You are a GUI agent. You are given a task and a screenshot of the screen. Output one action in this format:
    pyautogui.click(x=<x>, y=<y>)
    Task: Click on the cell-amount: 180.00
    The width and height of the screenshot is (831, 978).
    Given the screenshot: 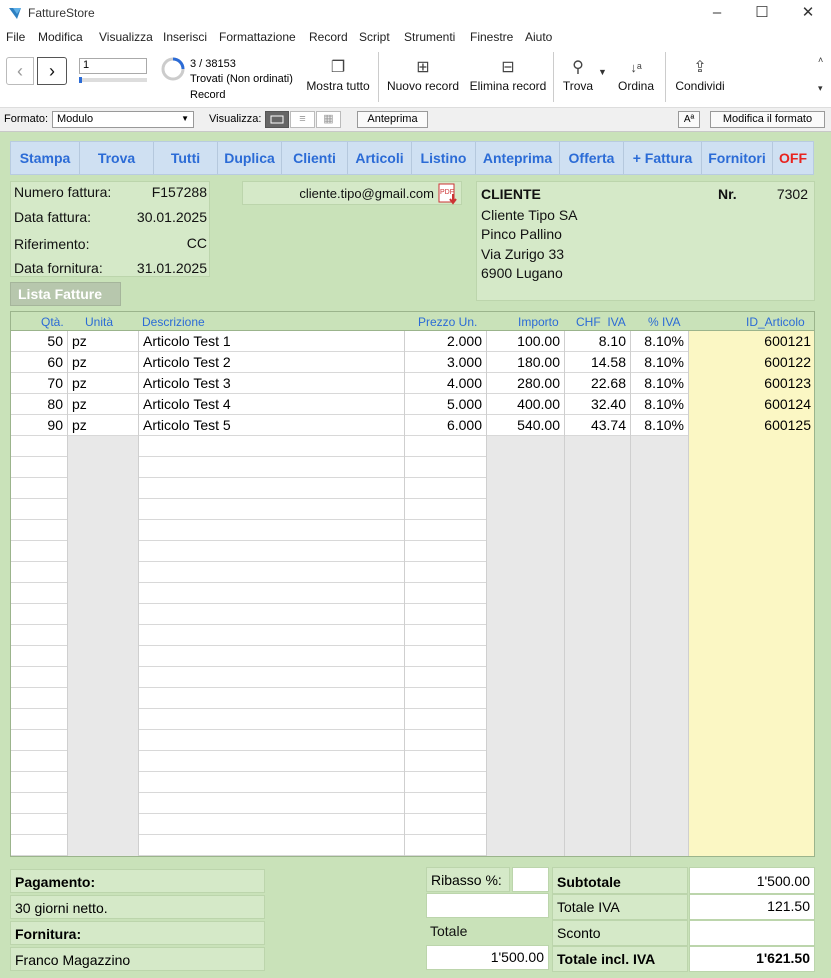 What is the action you would take?
    pyautogui.click(x=526, y=362)
    